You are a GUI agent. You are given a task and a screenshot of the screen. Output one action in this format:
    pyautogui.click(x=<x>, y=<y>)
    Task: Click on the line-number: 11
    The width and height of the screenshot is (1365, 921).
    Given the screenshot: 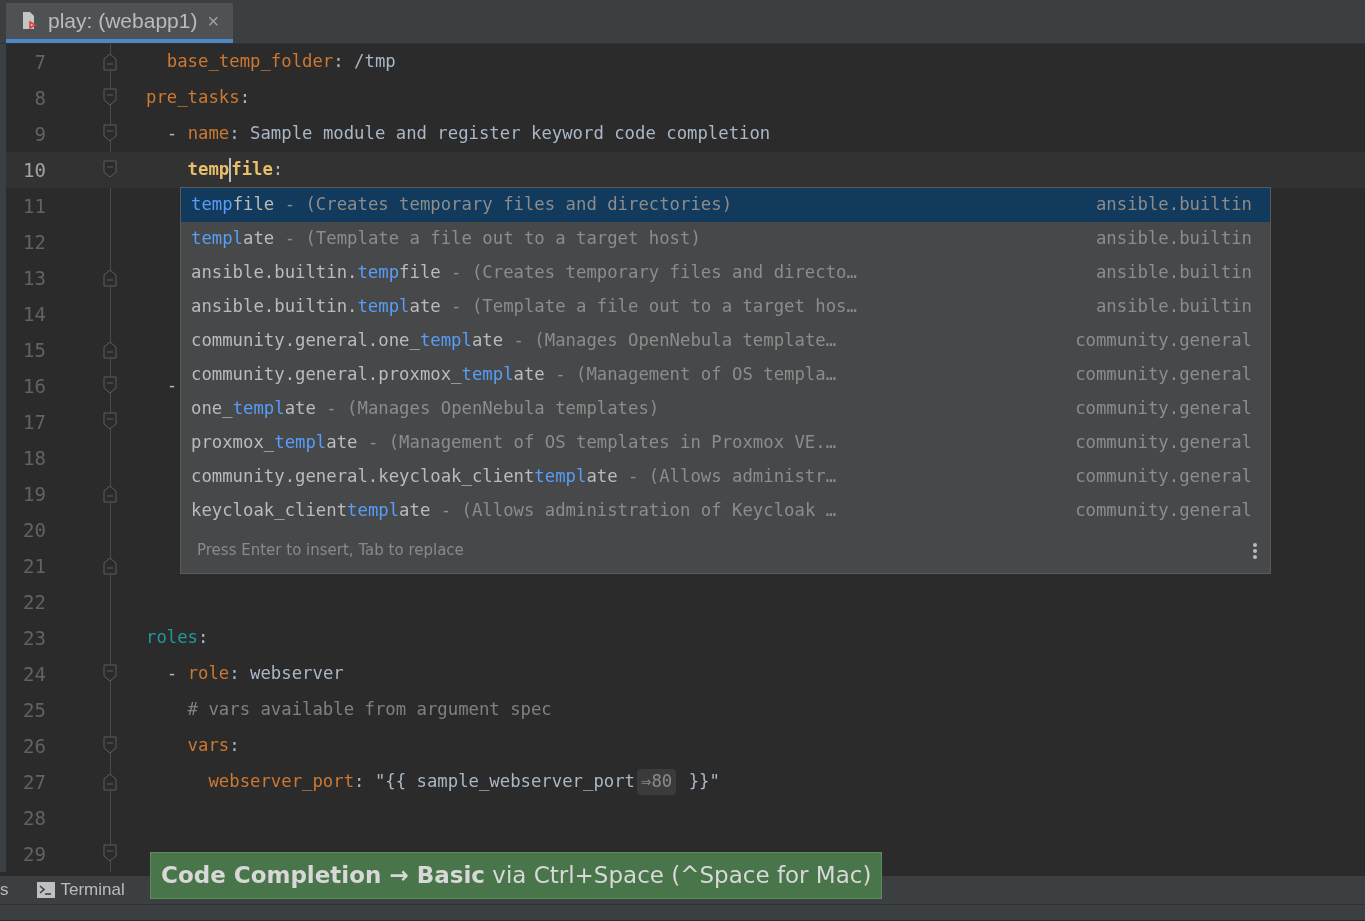 What is the action you would take?
    pyautogui.click(x=34, y=206)
    